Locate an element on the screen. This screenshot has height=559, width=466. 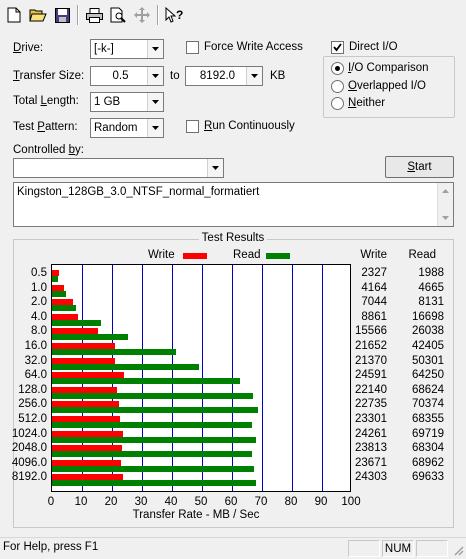
open-icon is located at coordinates (38, 15).